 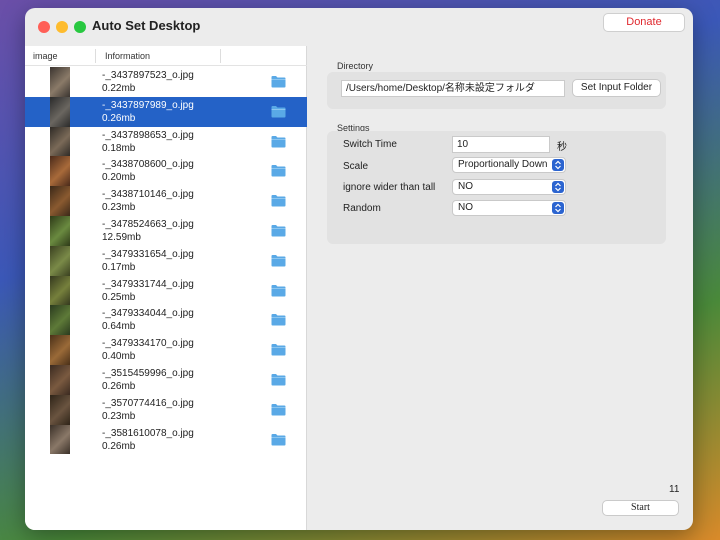 What do you see at coordinates (465, 207) in the screenshot?
I see `random-value: NO` at bounding box center [465, 207].